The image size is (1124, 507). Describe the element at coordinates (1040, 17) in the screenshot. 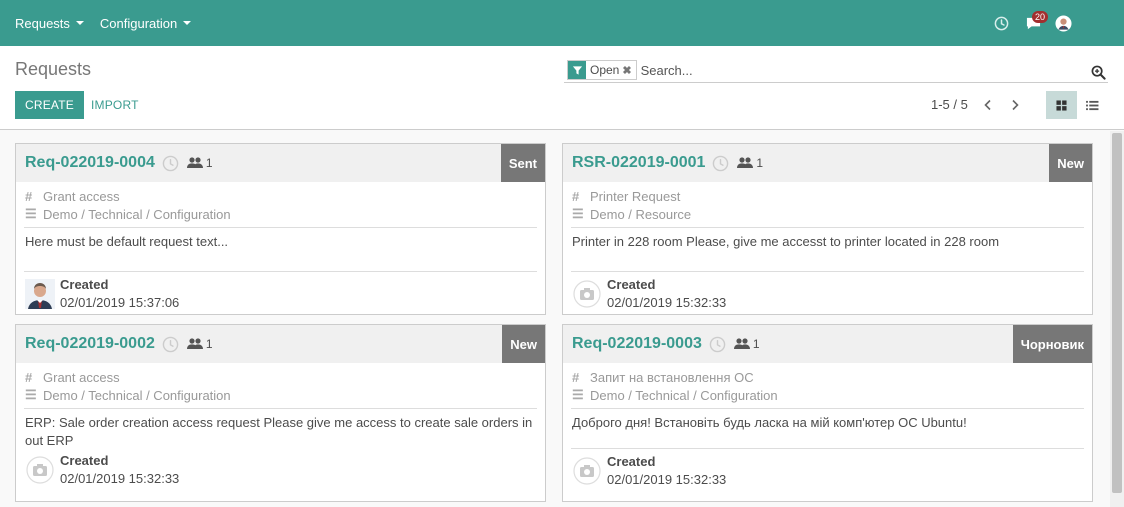

I see `messages-count-badge: 20` at that location.